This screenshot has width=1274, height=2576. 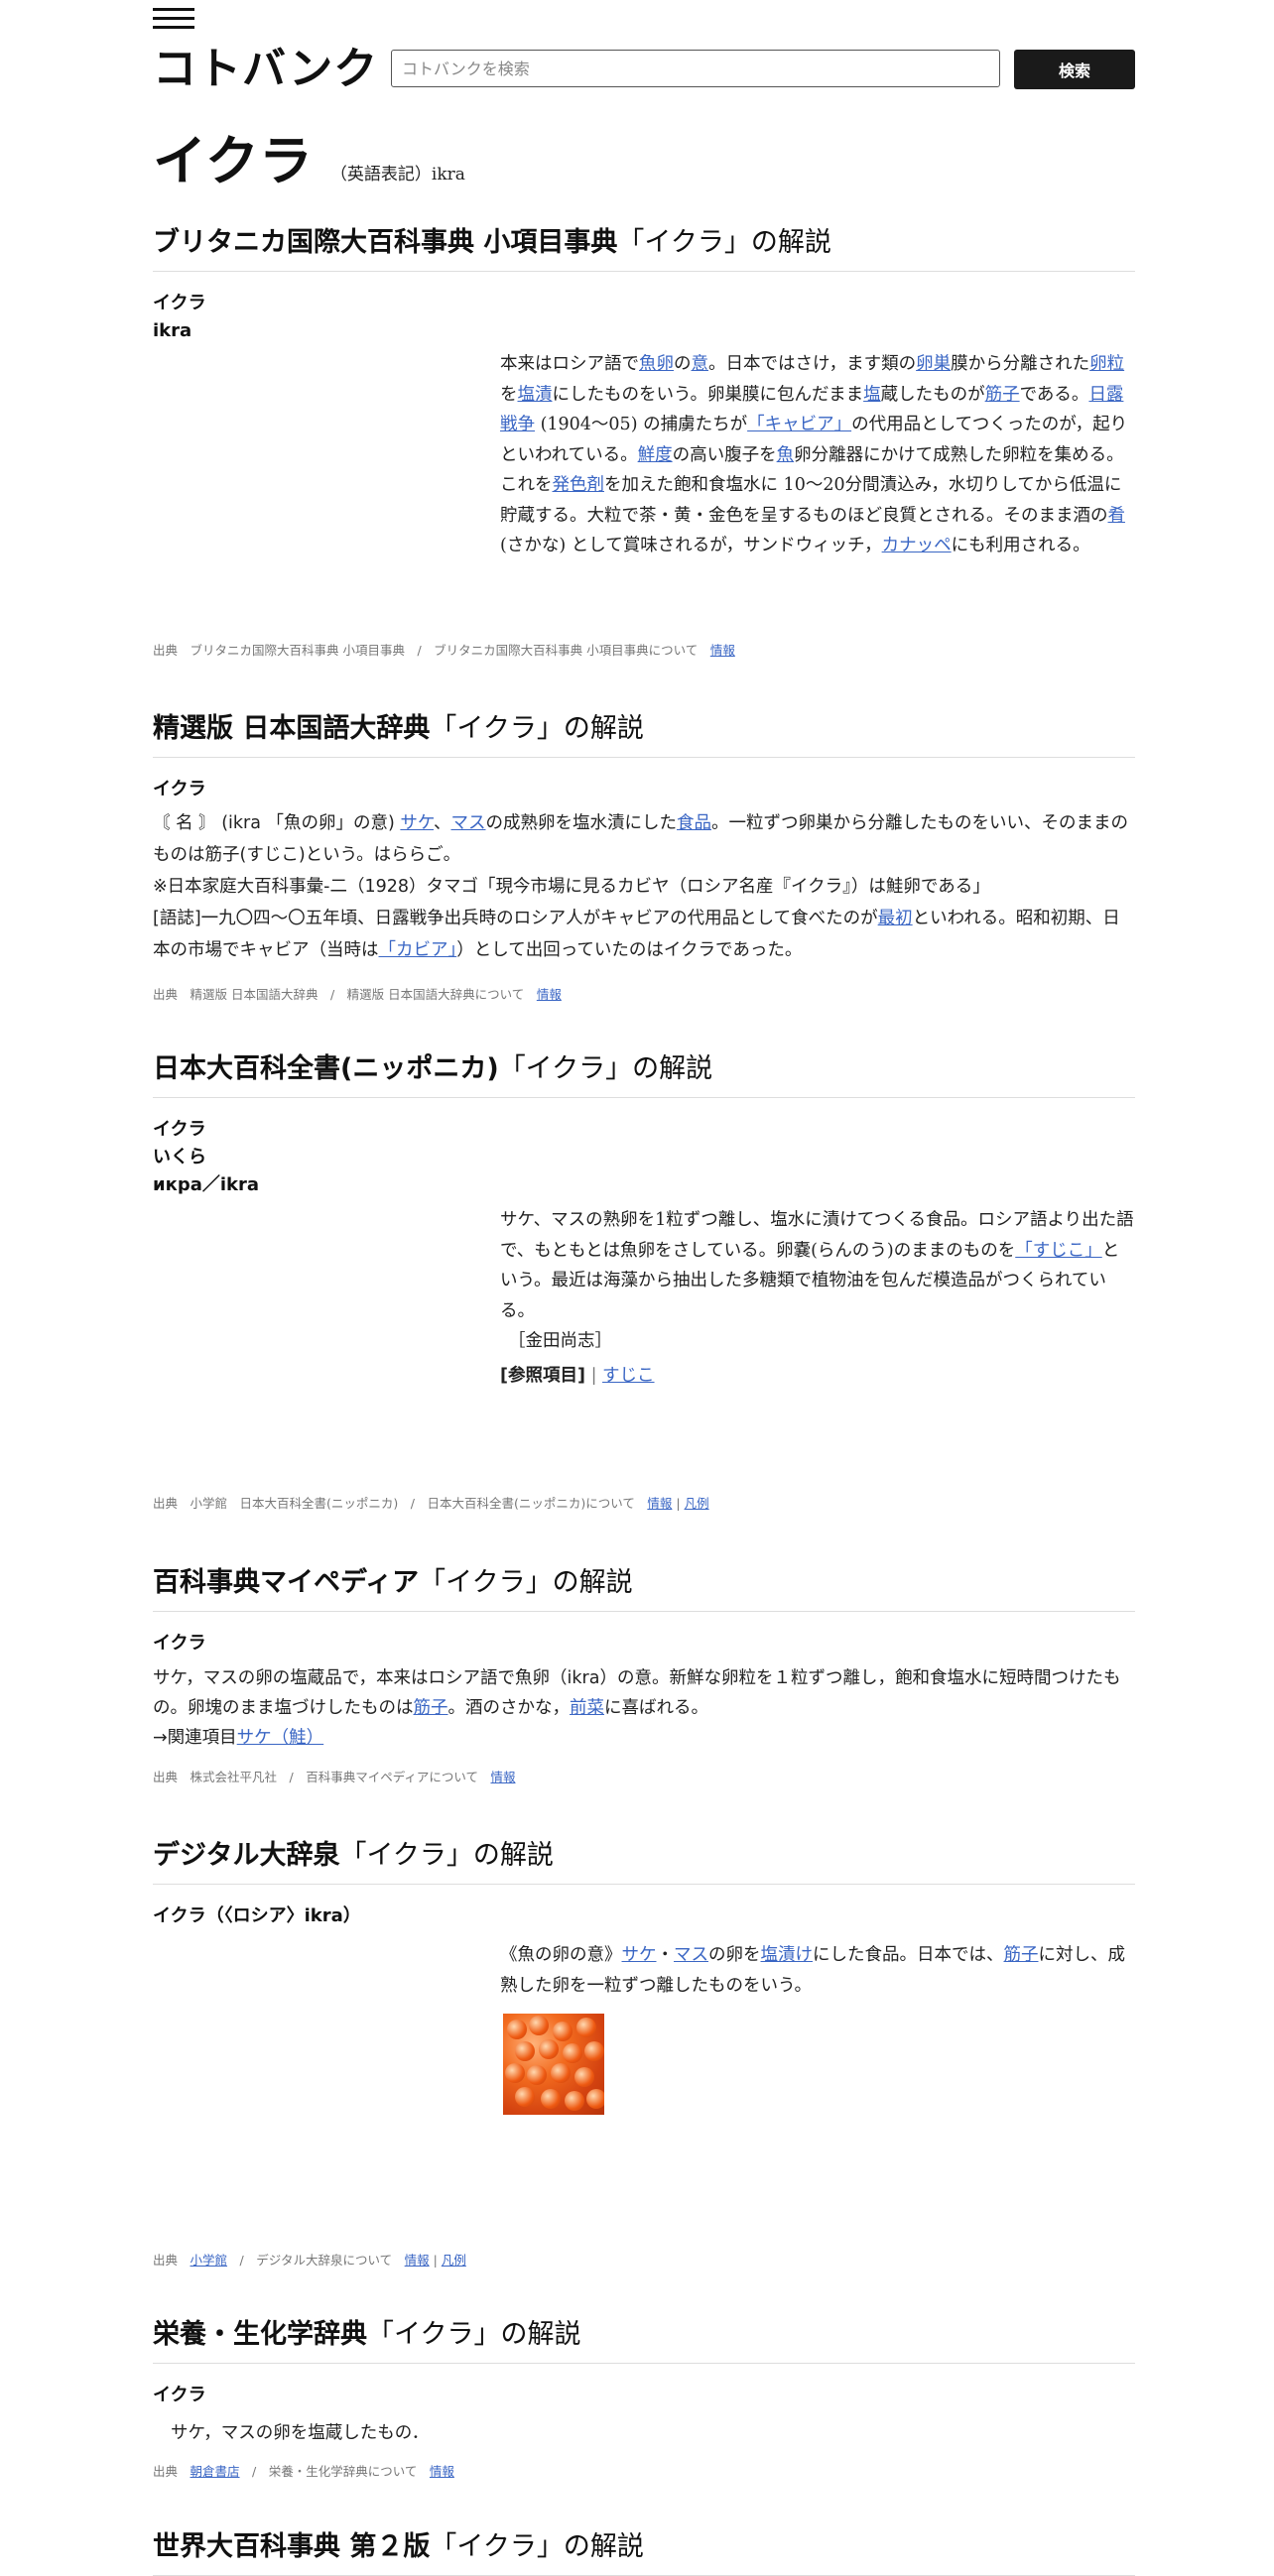 What do you see at coordinates (644, 1072) in the screenshot?
I see `section-heading: 日本大百科全書(ニッポニカ)「イクラ」の解説` at bounding box center [644, 1072].